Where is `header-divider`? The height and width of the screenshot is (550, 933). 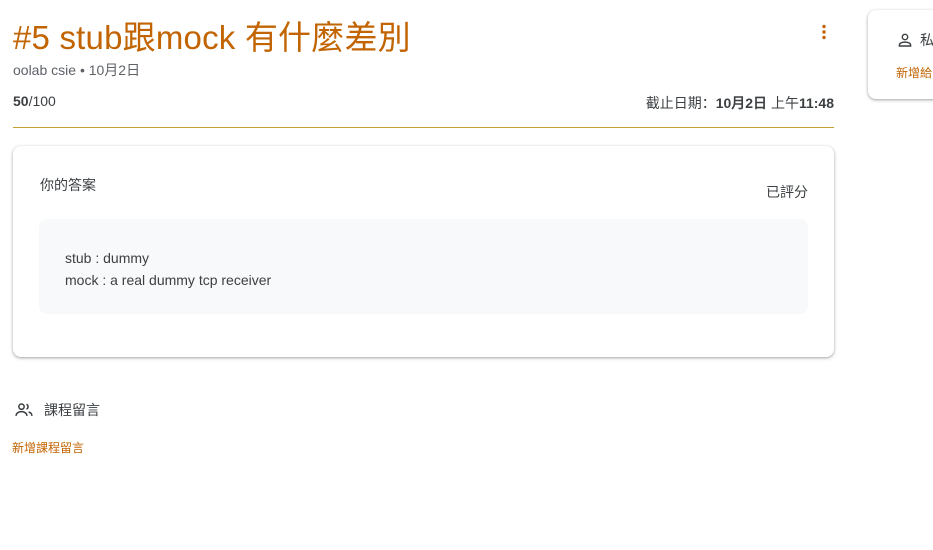 header-divider is located at coordinates (423, 127).